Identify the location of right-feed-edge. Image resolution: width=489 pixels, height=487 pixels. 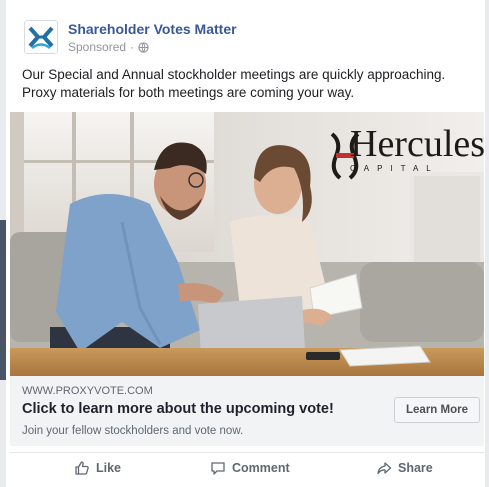
(487, 243).